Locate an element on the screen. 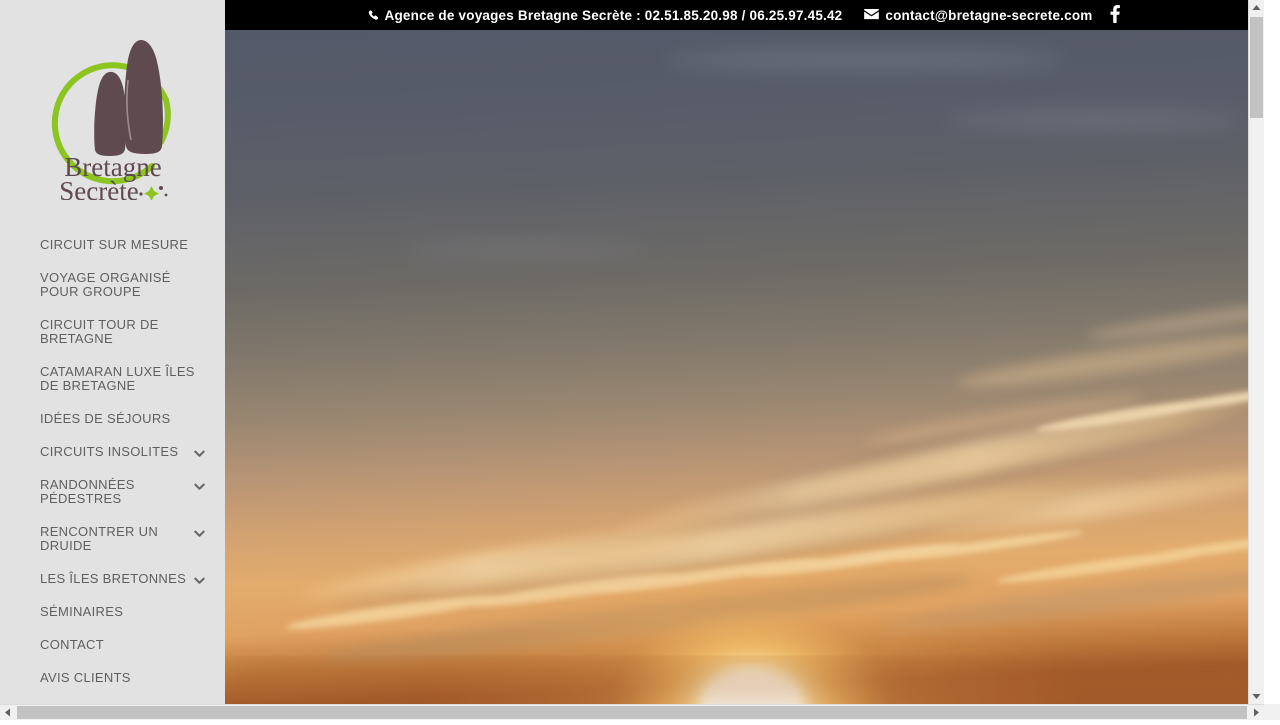 The height and width of the screenshot is (725, 1280). nav-label: AVIS CLIENTS is located at coordinates (85, 678).